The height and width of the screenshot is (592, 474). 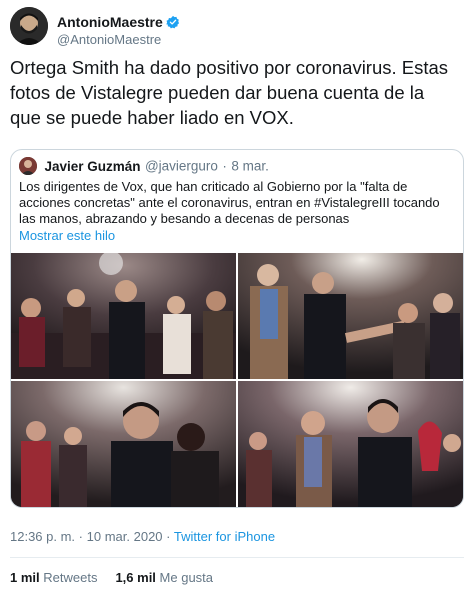 What do you see at coordinates (25, 577) in the screenshot?
I see `retweets-count: 1 mil` at bounding box center [25, 577].